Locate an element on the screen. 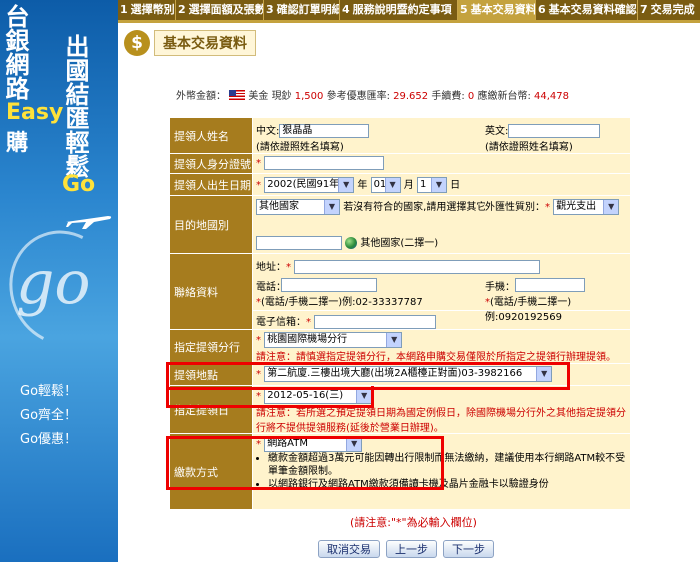 The image size is (700, 562). globe-icon is located at coordinates (351, 243).